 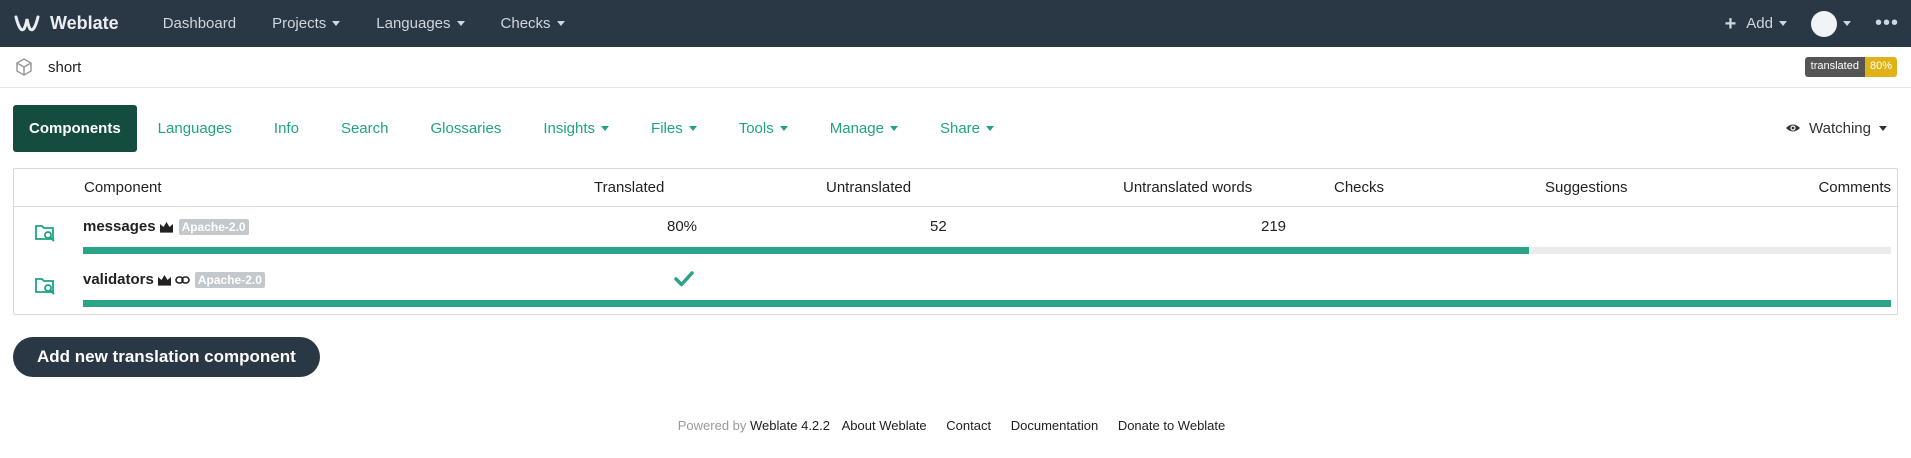 I want to click on nav-checks-label: Checks, so click(x=525, y=23).